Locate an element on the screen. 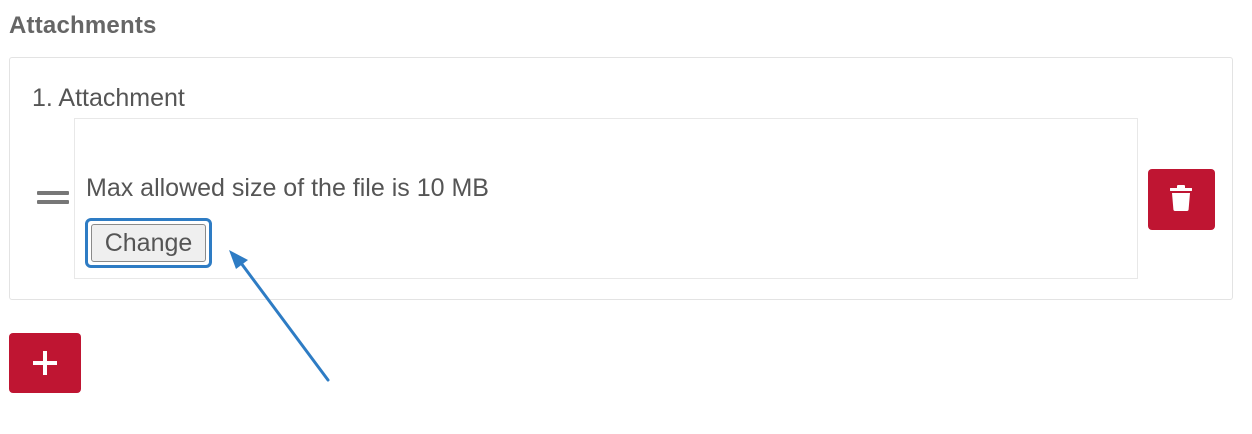 The image size is (1252, 434). add-attachment-button is located at coordinates (45, 363).